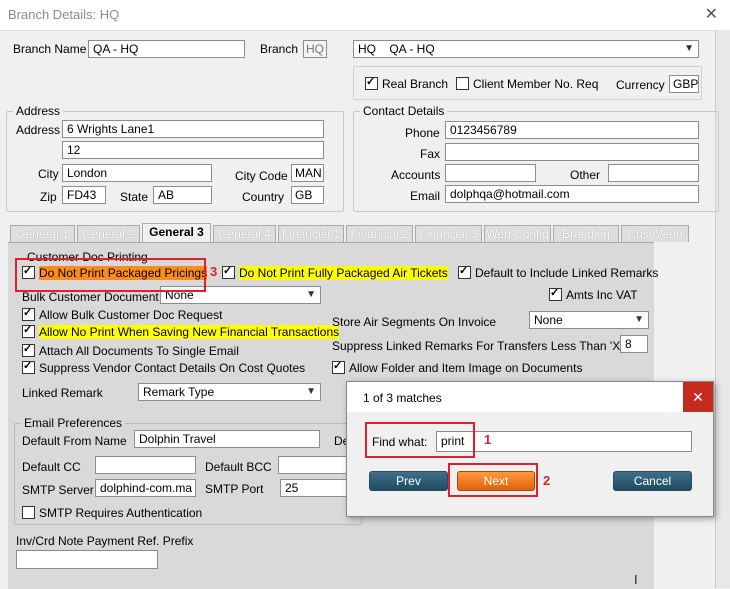 Image resolution: width=730 pixels, height=589 pixels. Describe the element at coordinates (408, 481) in the screenshot. I see `prev-button: Prev` at that location.